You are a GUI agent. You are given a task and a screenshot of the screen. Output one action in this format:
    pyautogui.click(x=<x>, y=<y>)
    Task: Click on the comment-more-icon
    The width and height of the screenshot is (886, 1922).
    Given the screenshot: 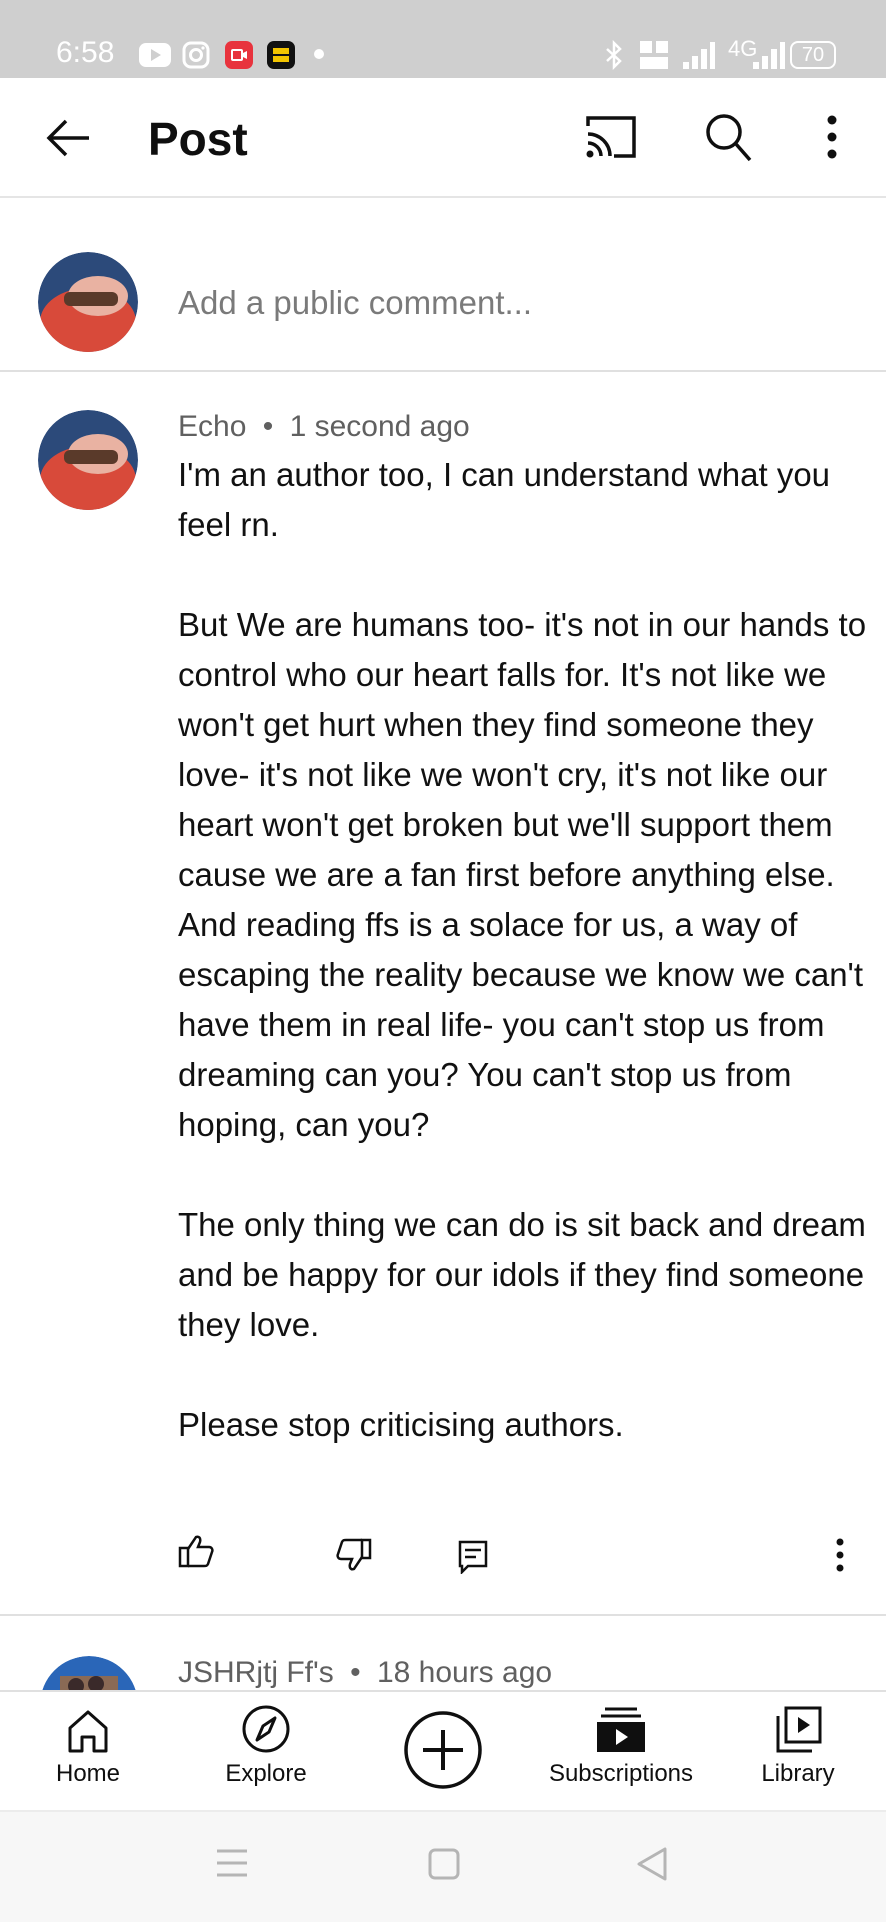 What is the action you would take?
    pyautogui.click(x=840, y=1555)
    